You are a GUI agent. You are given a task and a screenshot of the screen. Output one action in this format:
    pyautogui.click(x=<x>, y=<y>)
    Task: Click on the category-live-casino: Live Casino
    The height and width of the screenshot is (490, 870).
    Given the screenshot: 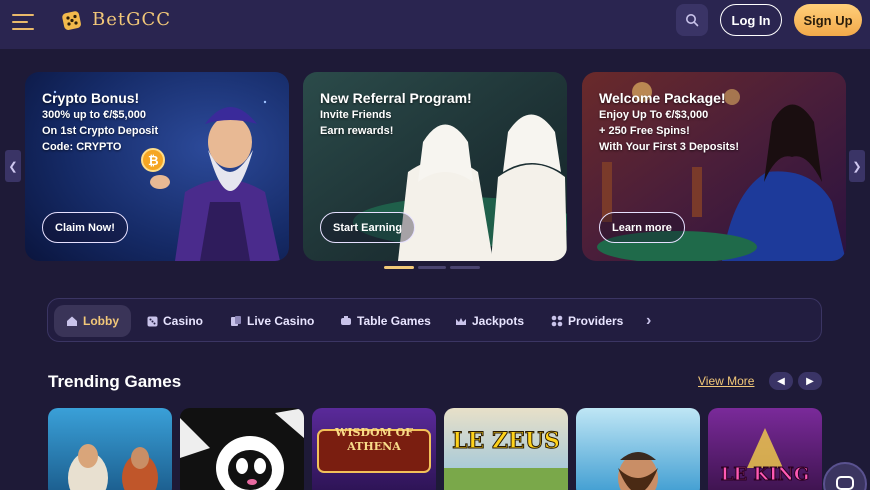 What is the action you would take?
    pyautogui.click(x=272, y=321)
    